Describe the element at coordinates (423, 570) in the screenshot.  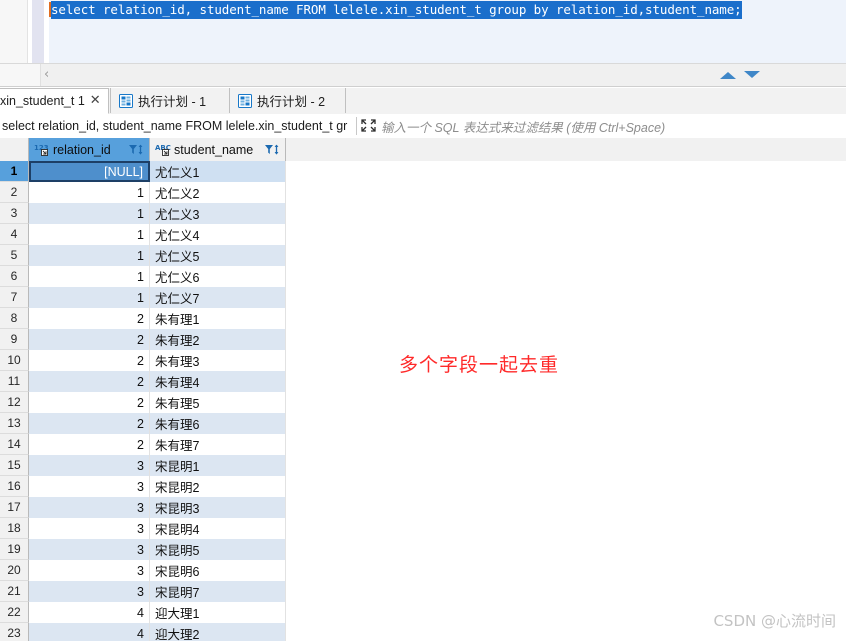
I see `table-row: 20 3 宋昆明6` at that location.